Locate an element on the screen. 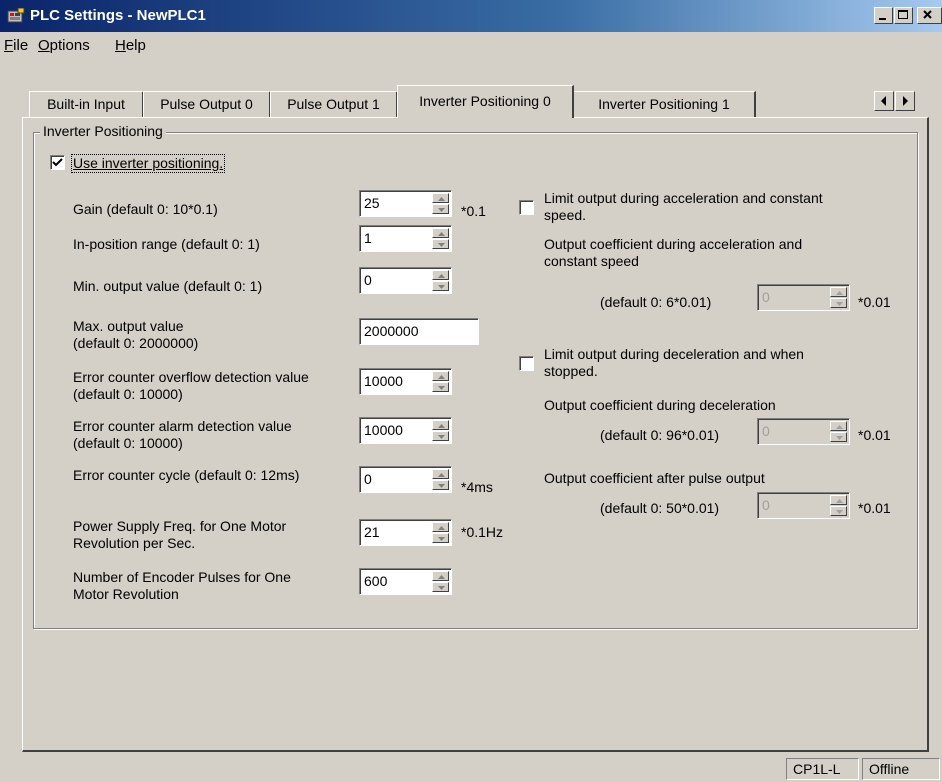 This screenshot has height=782, width=942. alarm-detection-stepper: 10000 is located at coordinates (405, 430).